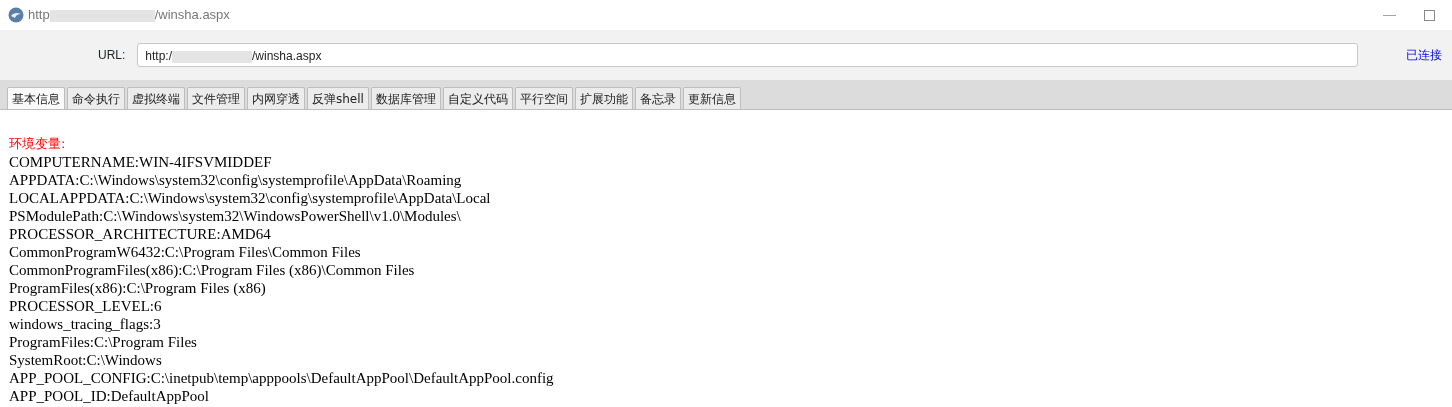  What do you see at coordinates (477, 98) in the screenshot?
I see `tab: 自定义代码` at bounding box center [477, 98].